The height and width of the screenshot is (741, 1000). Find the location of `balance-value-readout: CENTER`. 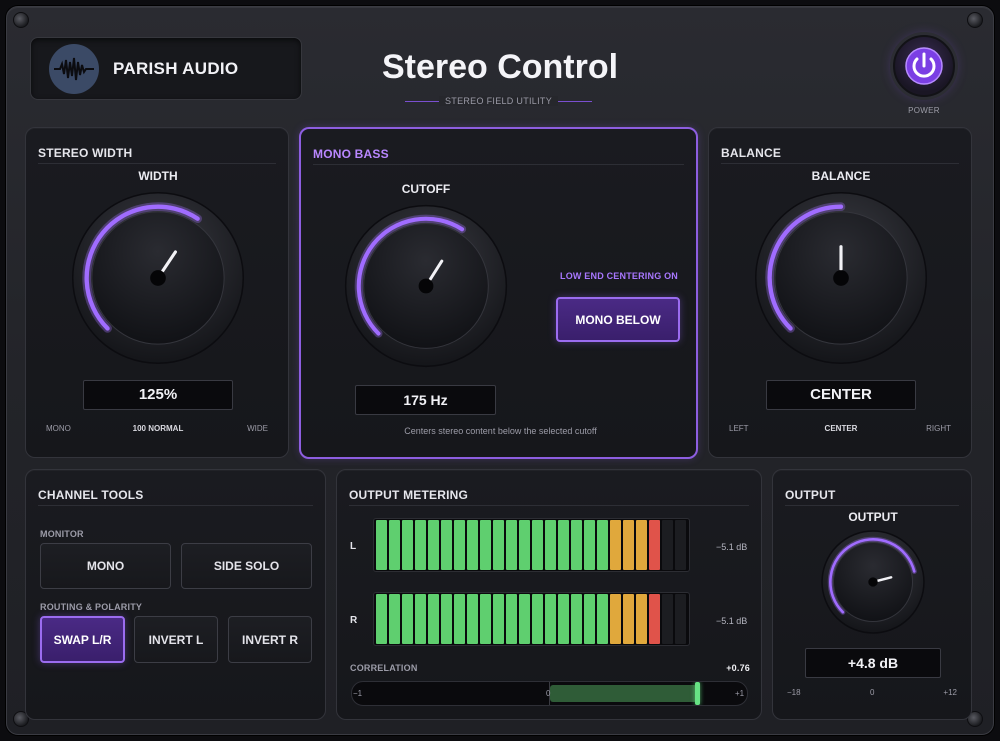

balance-value-readout: CENTER is located at coordinates (841, 395).